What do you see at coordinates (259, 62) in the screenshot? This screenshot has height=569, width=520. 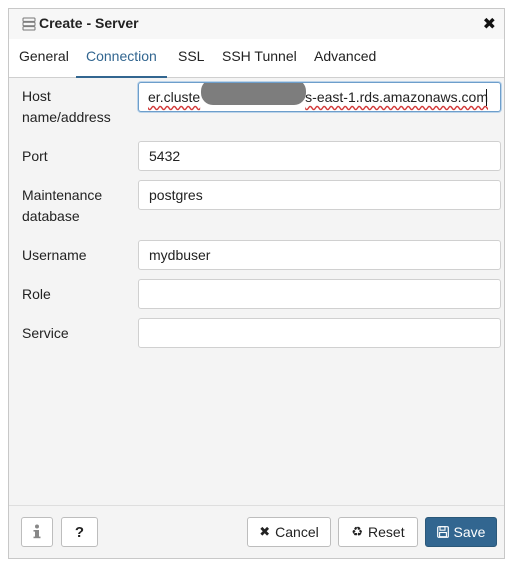 I see `tab-ssh-tunnel: SSH Tunnel` at bounding box center [259, 62].